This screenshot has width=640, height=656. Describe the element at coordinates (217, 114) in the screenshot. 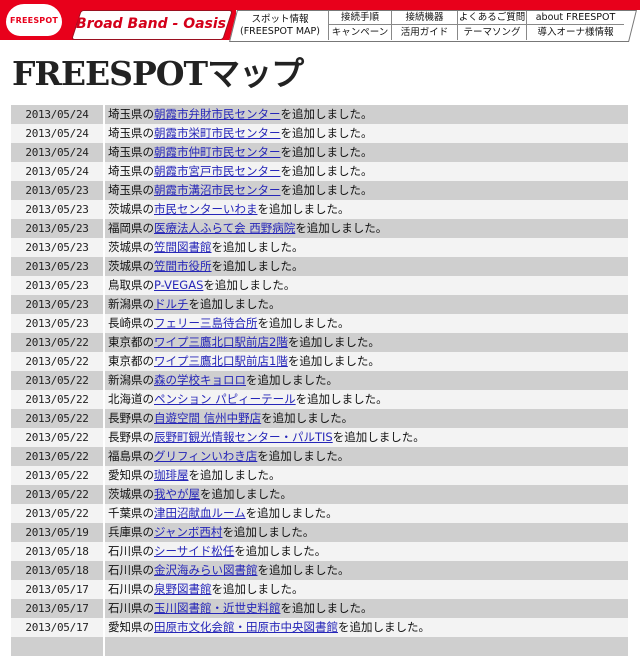

I see `spot-link: 朝霞市弁財市民センター` at that location.